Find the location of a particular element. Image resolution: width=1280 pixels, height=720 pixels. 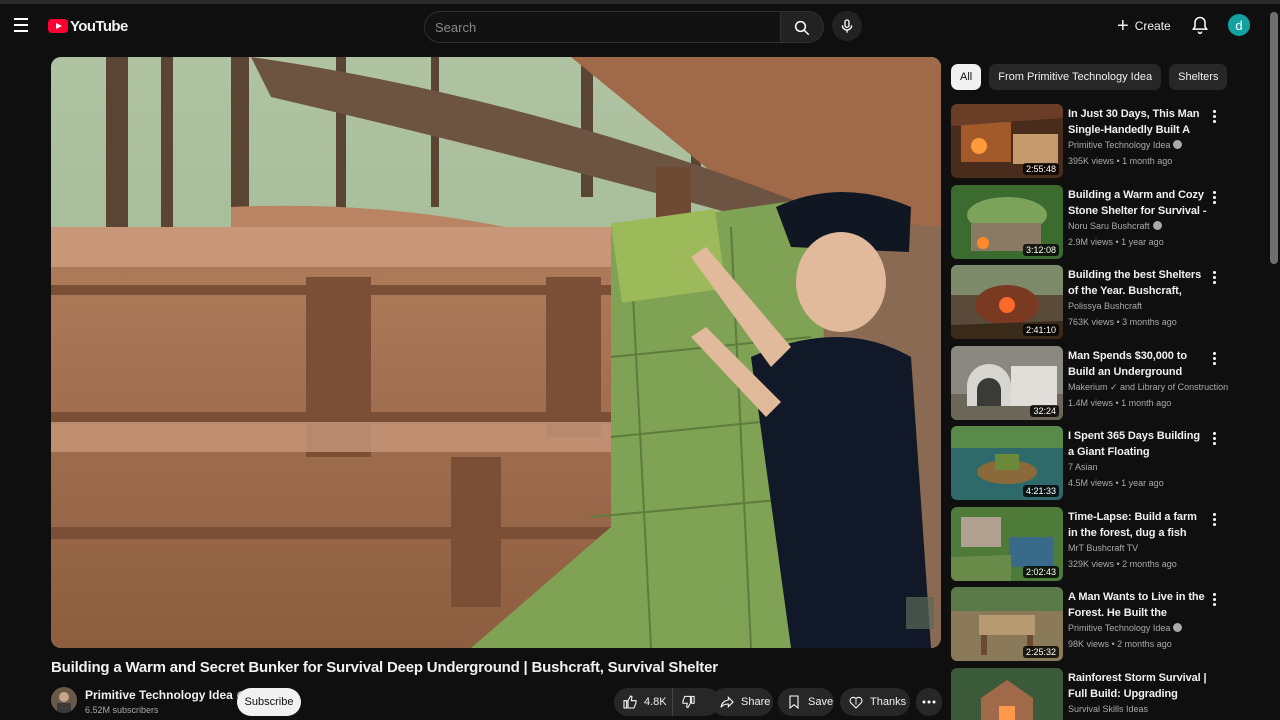

save-button: Save is located at coordinates (806, 702).